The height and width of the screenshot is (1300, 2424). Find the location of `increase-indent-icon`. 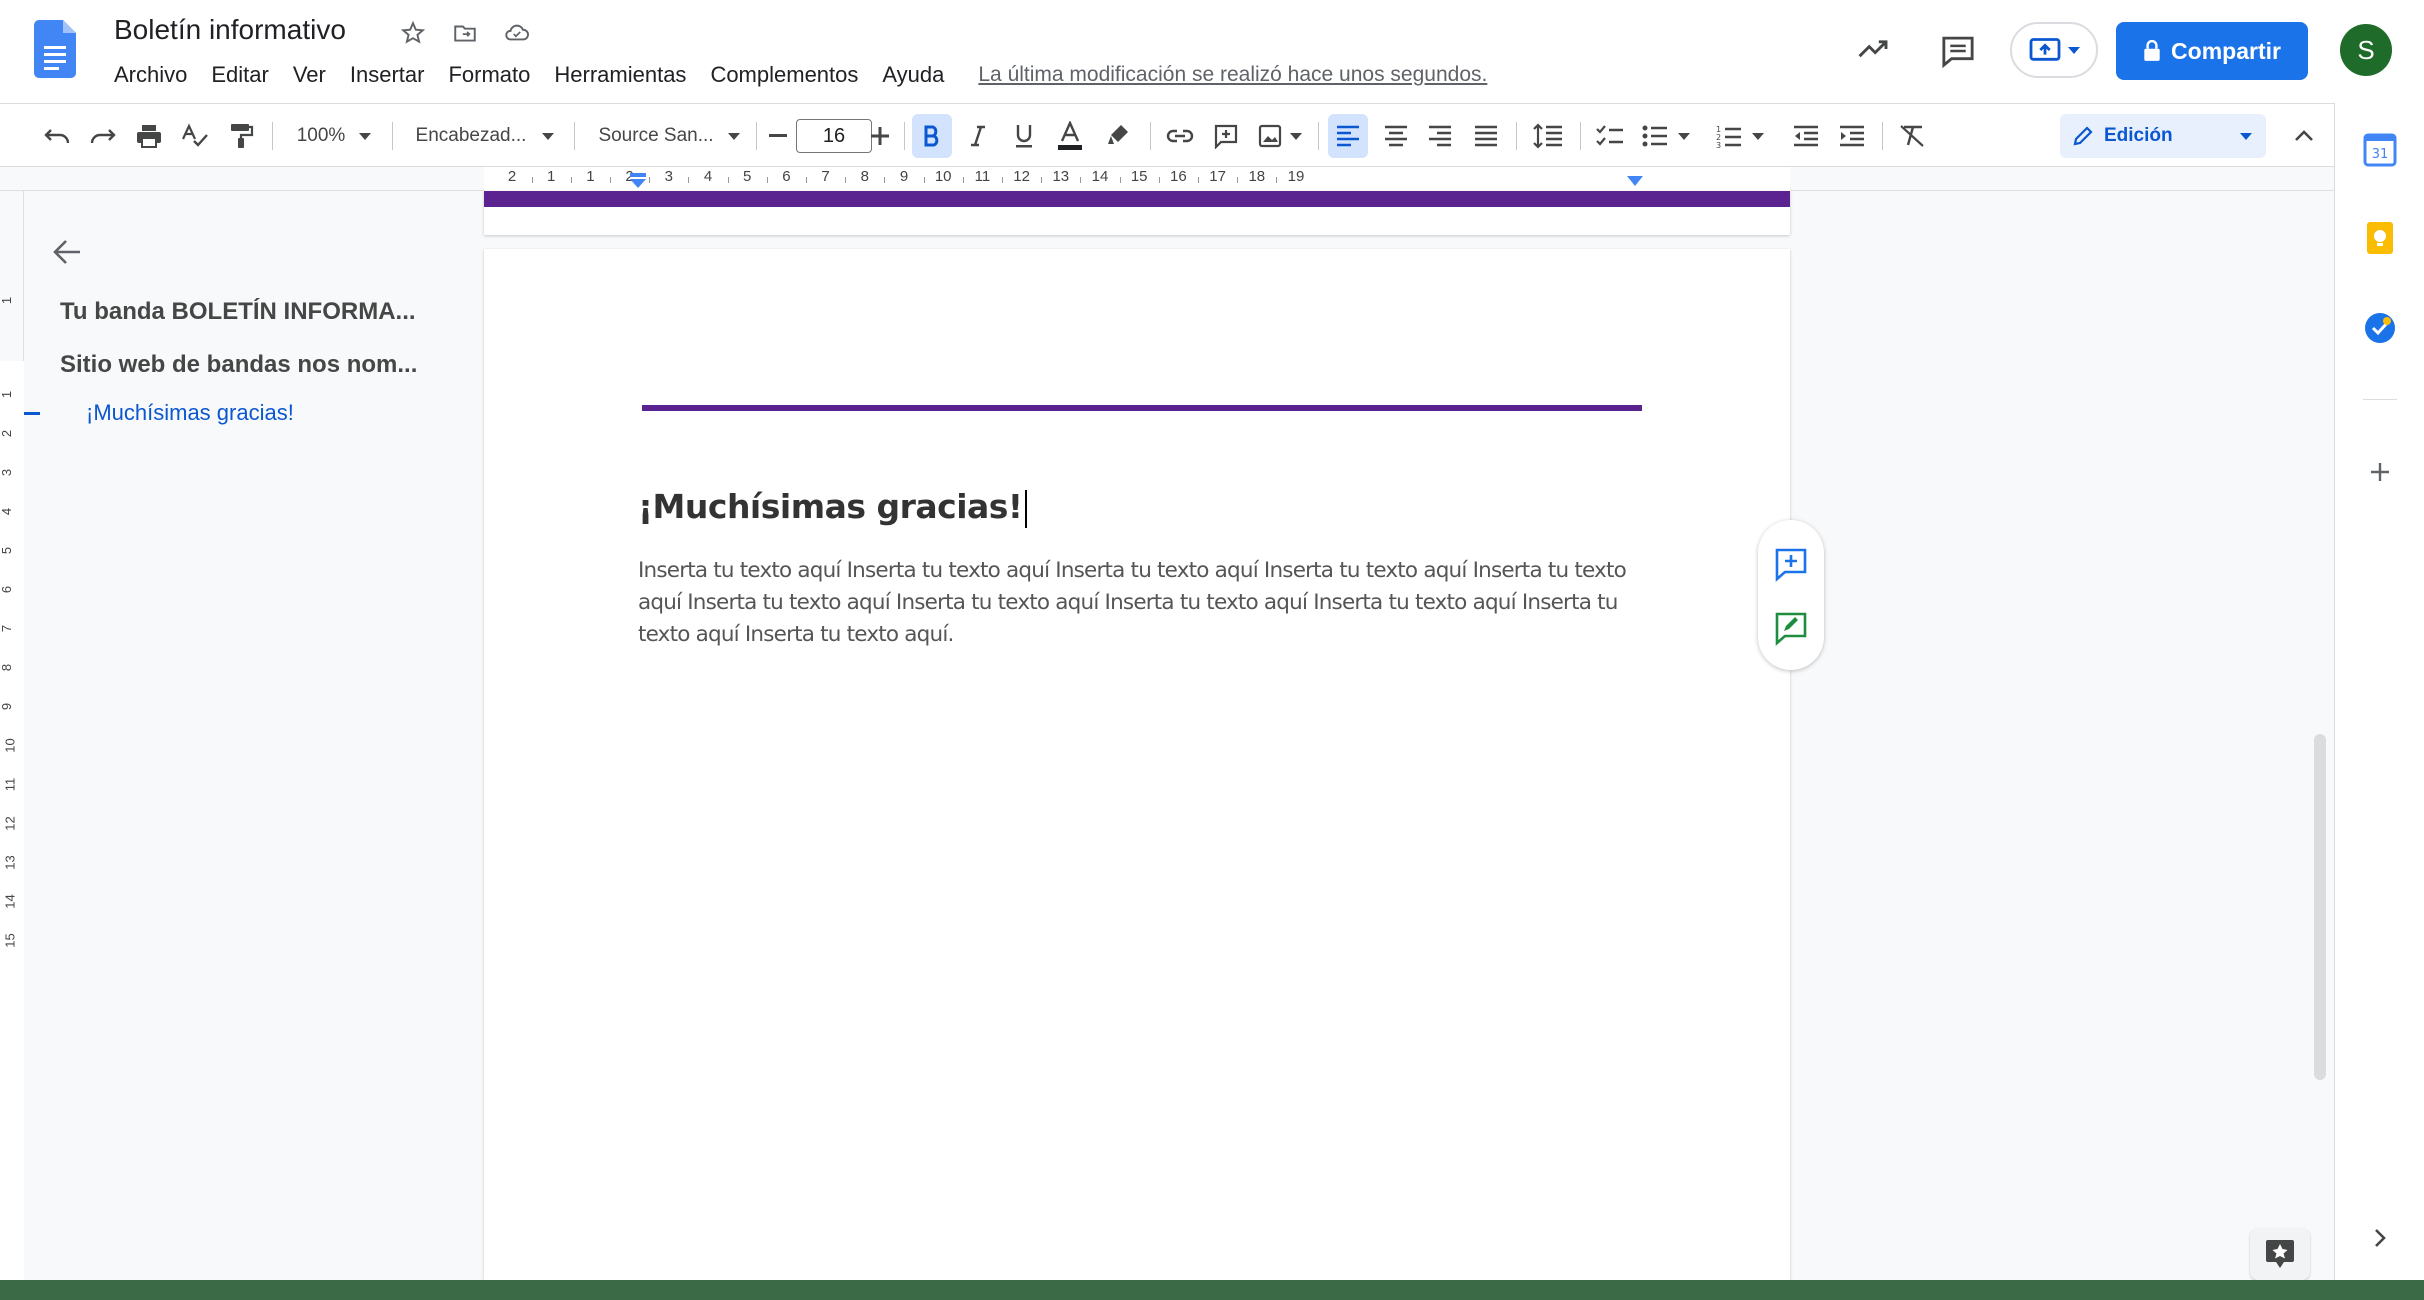

increase-indent-icon is located at coordinates (1852, 136).